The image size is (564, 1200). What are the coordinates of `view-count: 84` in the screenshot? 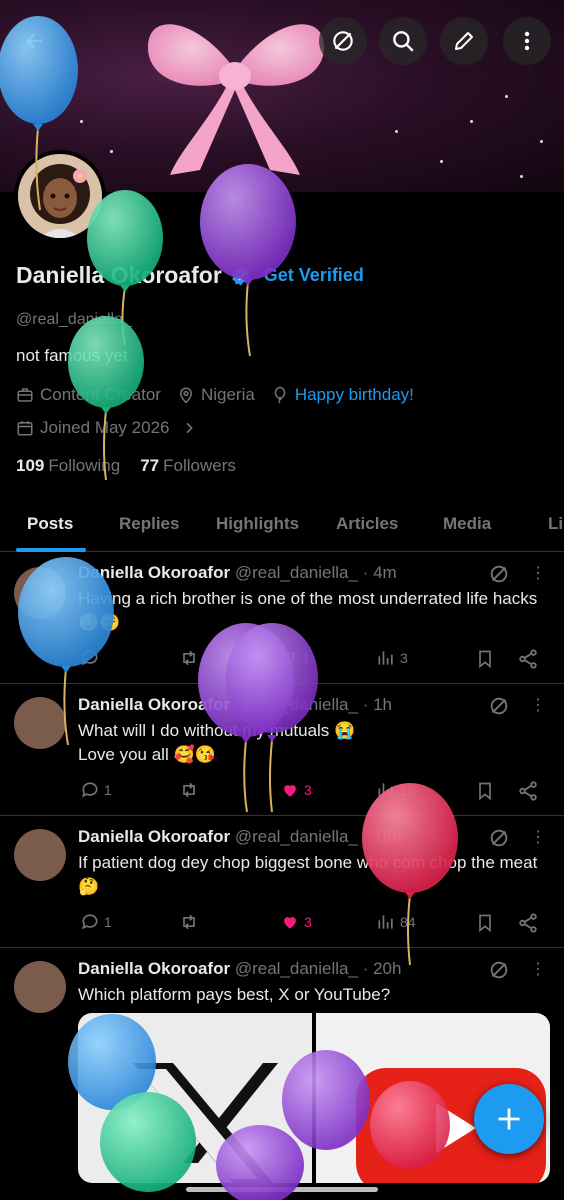 It's located at (408, 922).